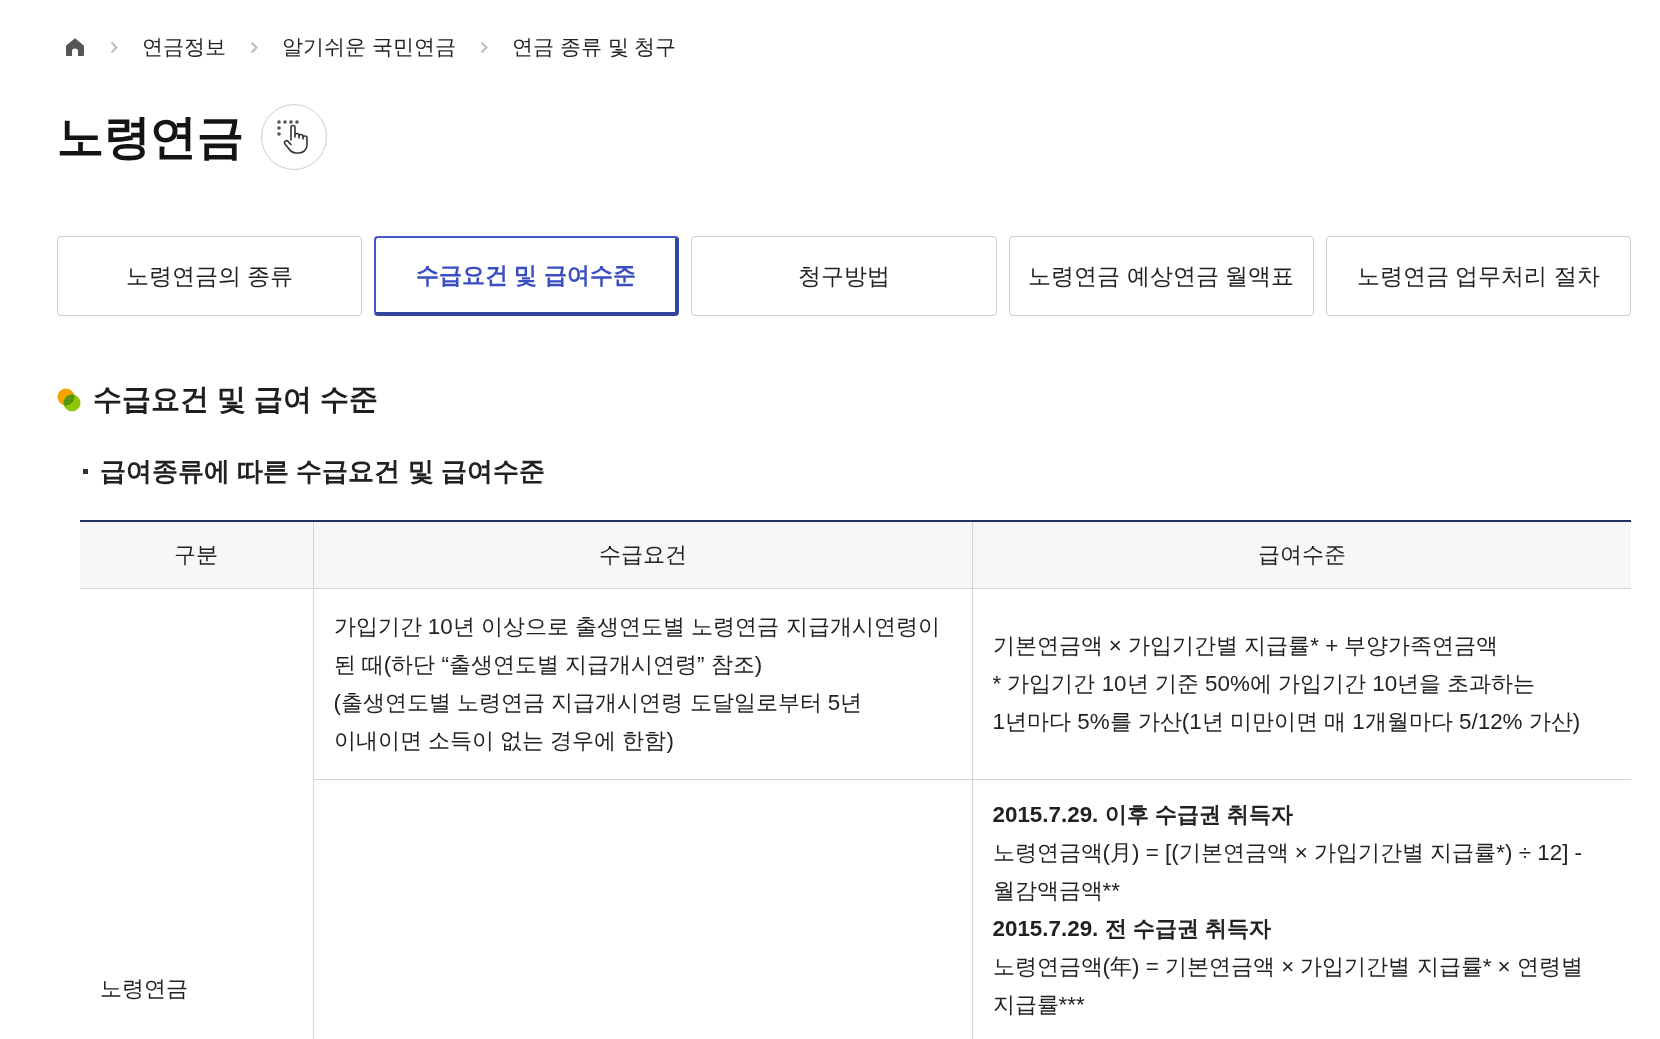 The width and height of the screenshot is (1660, 1039). I want to click on cell-text: 노령연금액(年) = 기본연금액 × 가입기간별 지급률* × 연령별 지급률***, so click(1288, 986).